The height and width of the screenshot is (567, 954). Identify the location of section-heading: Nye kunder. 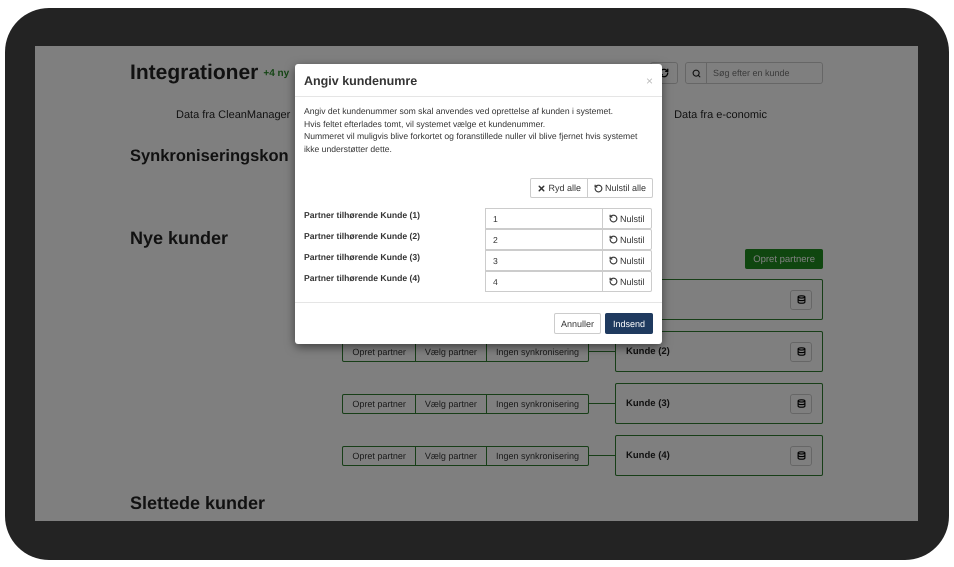
(179, 238).